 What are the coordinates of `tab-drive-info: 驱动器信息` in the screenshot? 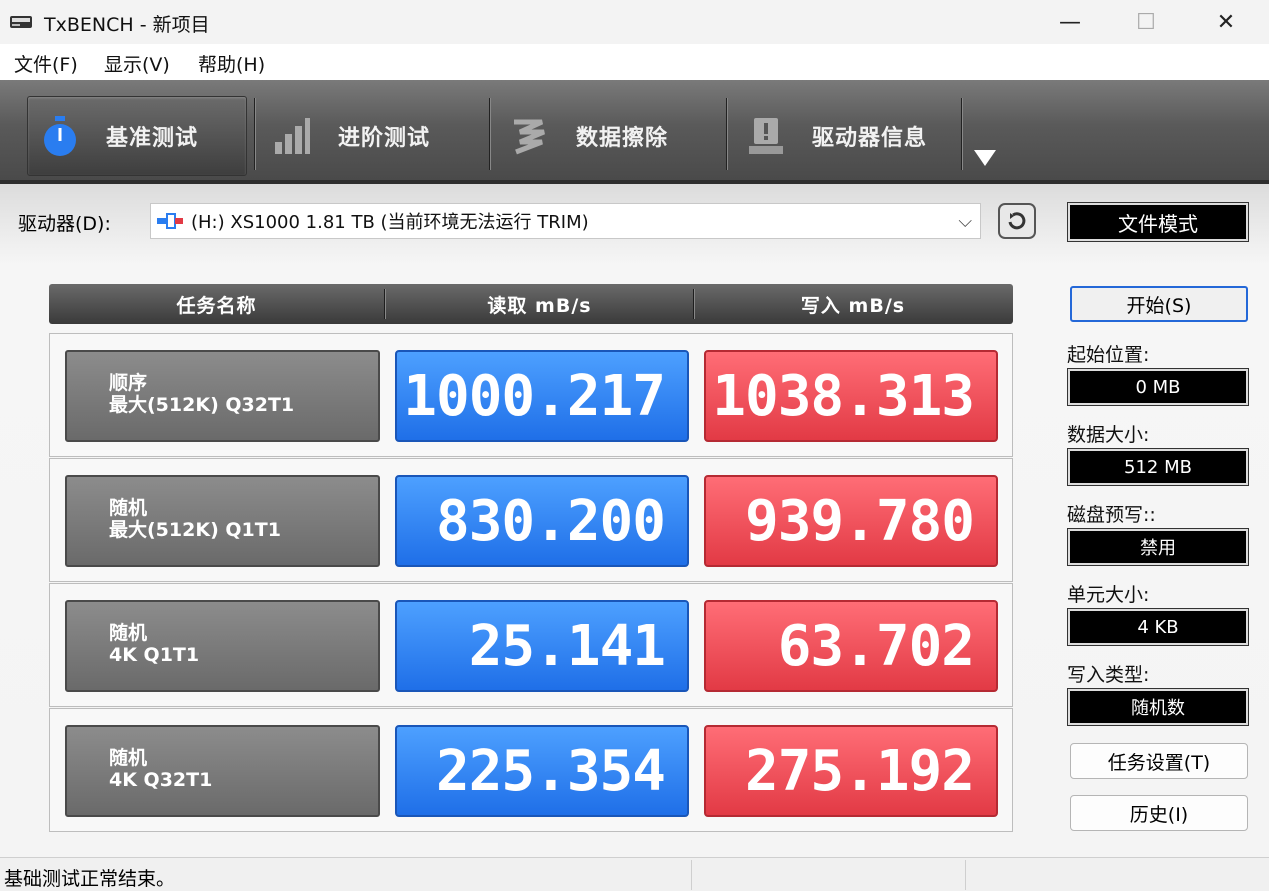 It's located at (836, 136).